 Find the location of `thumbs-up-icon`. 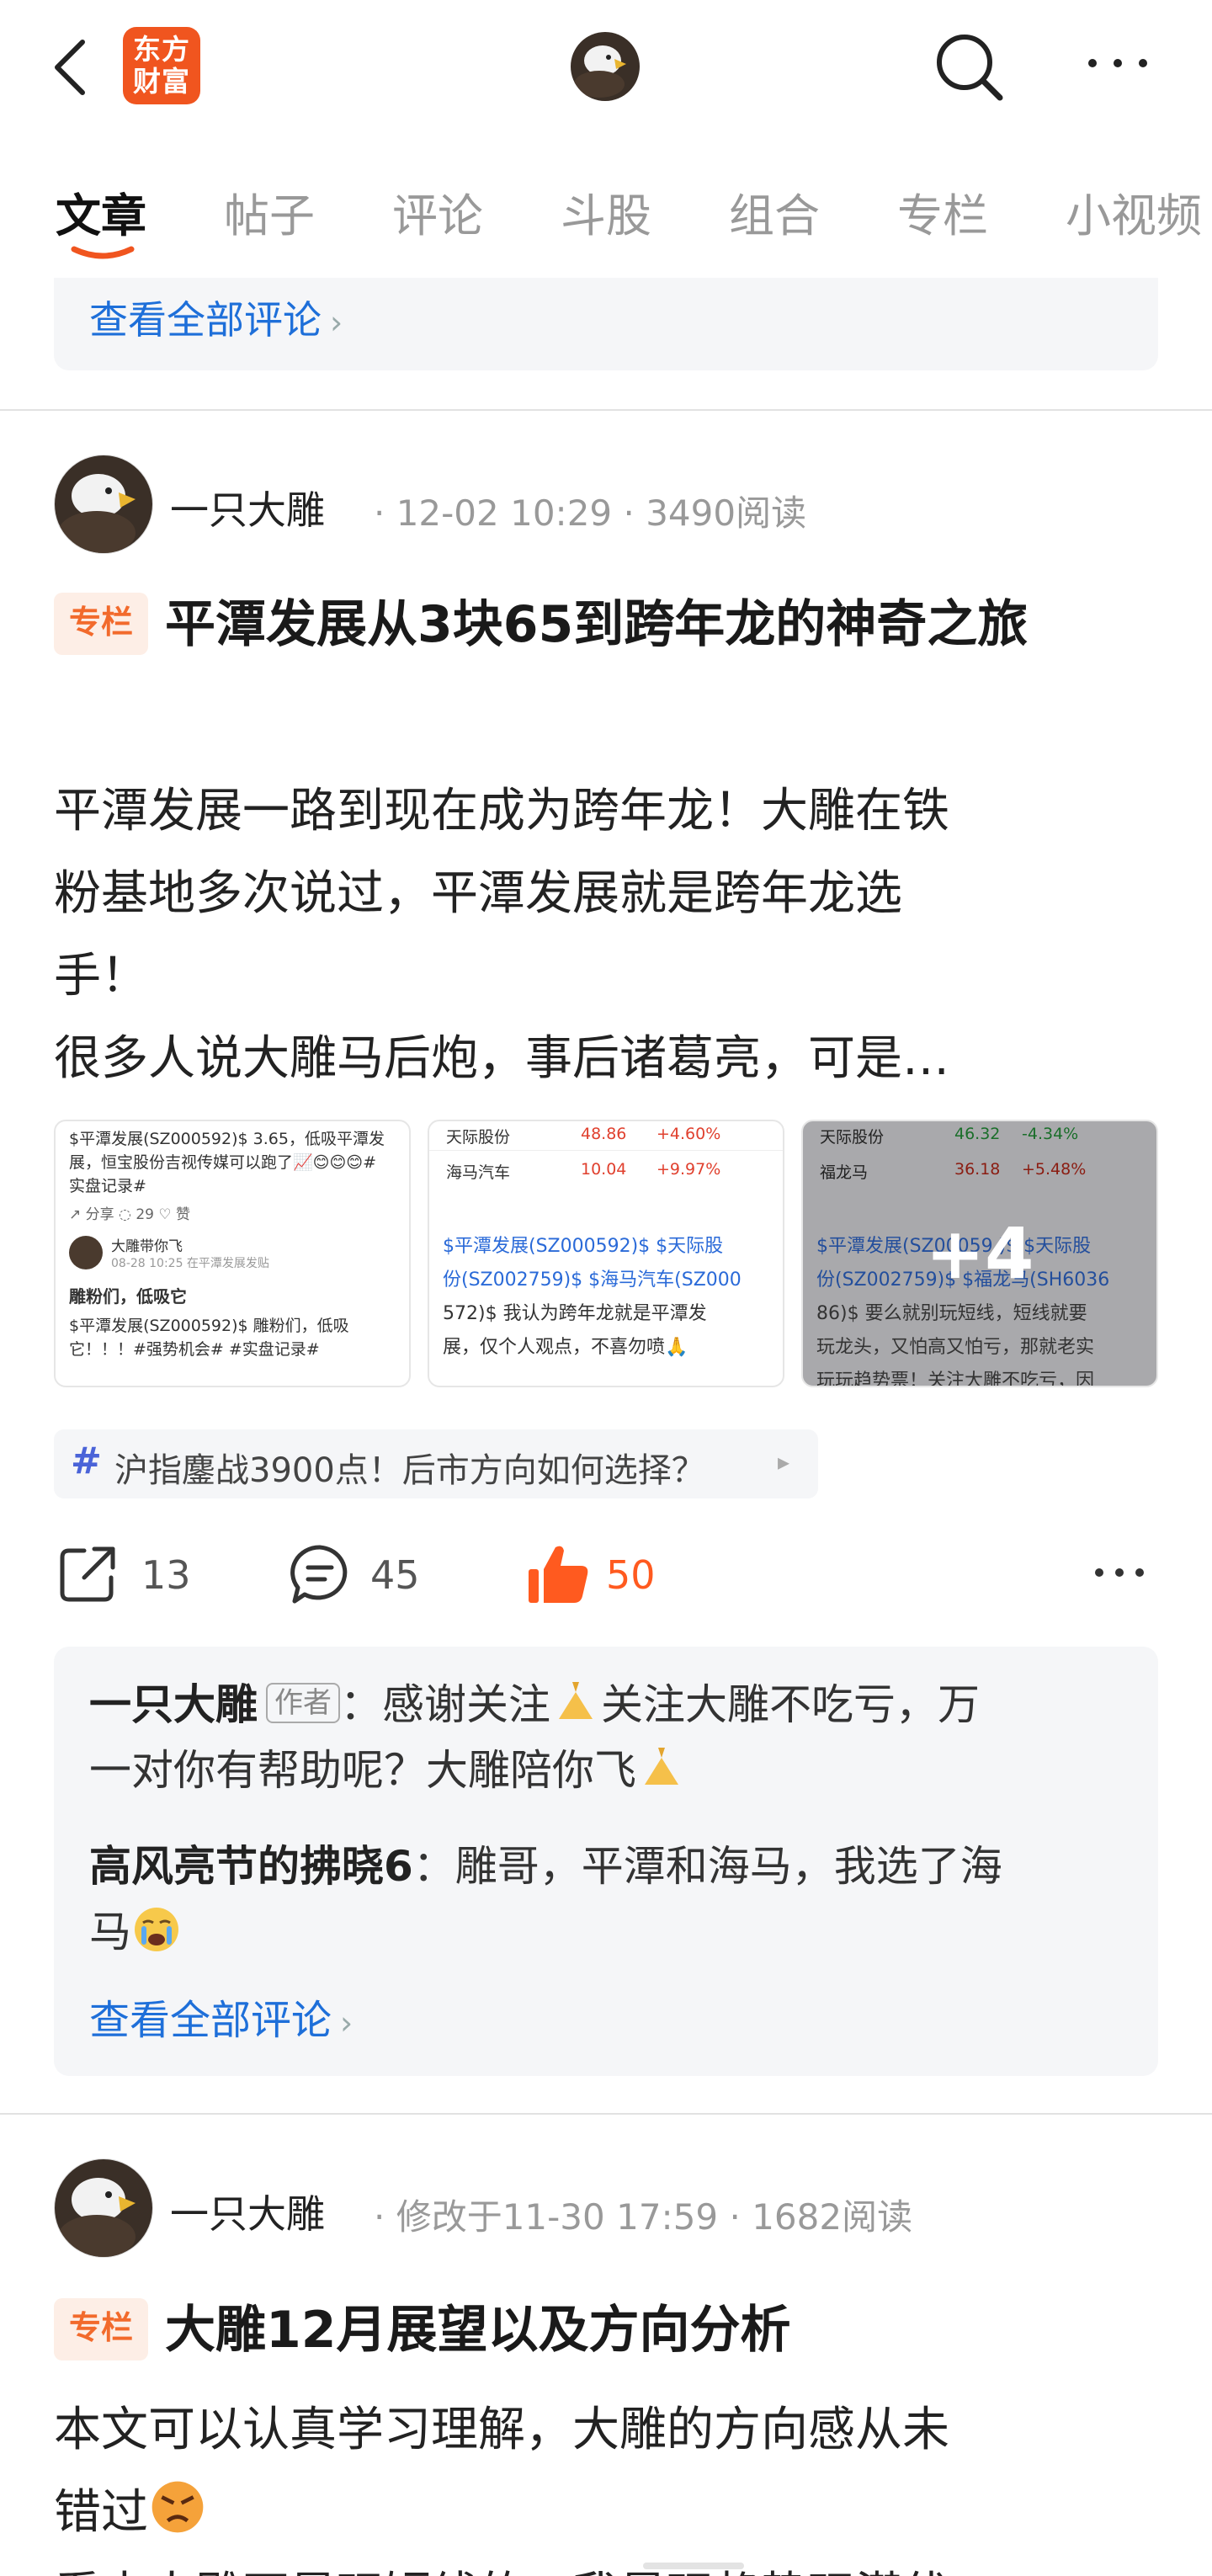

thumbs-up-icon is located at coordinates (559, 1575).